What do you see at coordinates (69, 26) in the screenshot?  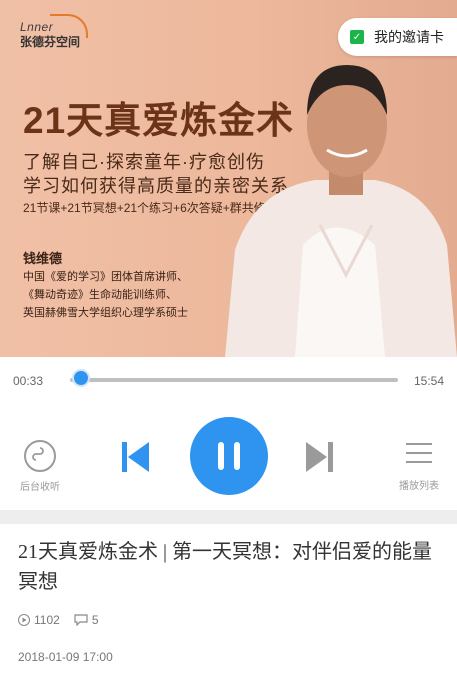 I see `logo-arc-icon` at bounding box center [69, 26].